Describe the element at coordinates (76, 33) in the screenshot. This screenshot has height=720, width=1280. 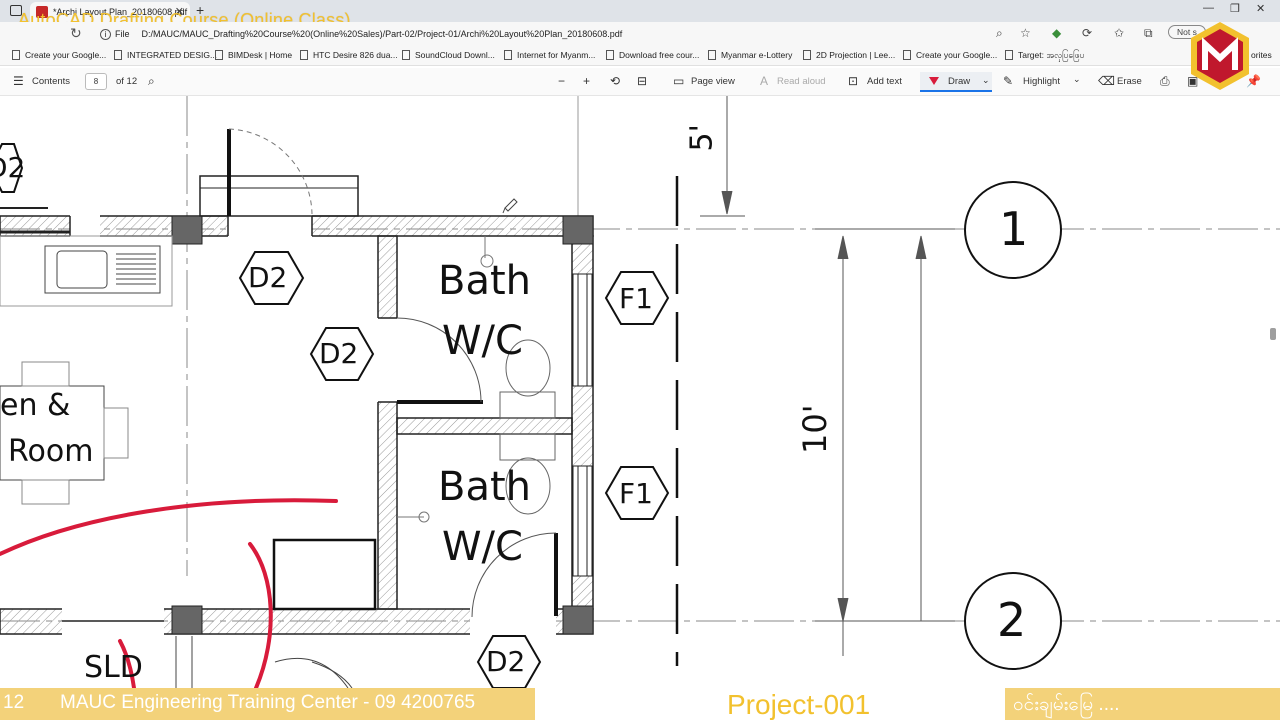
I see `refresh-icon: ↻` at that location.